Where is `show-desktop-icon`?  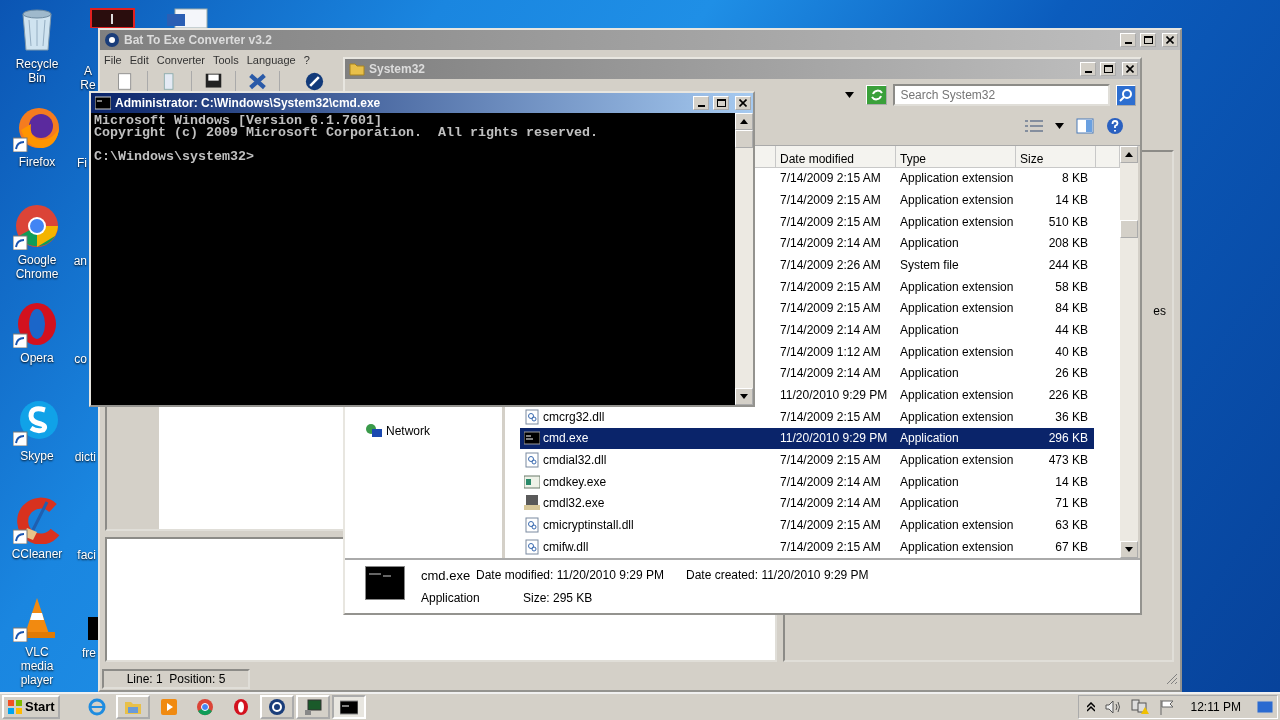
show-desktop-icon is located at coordinates (1265, 707).